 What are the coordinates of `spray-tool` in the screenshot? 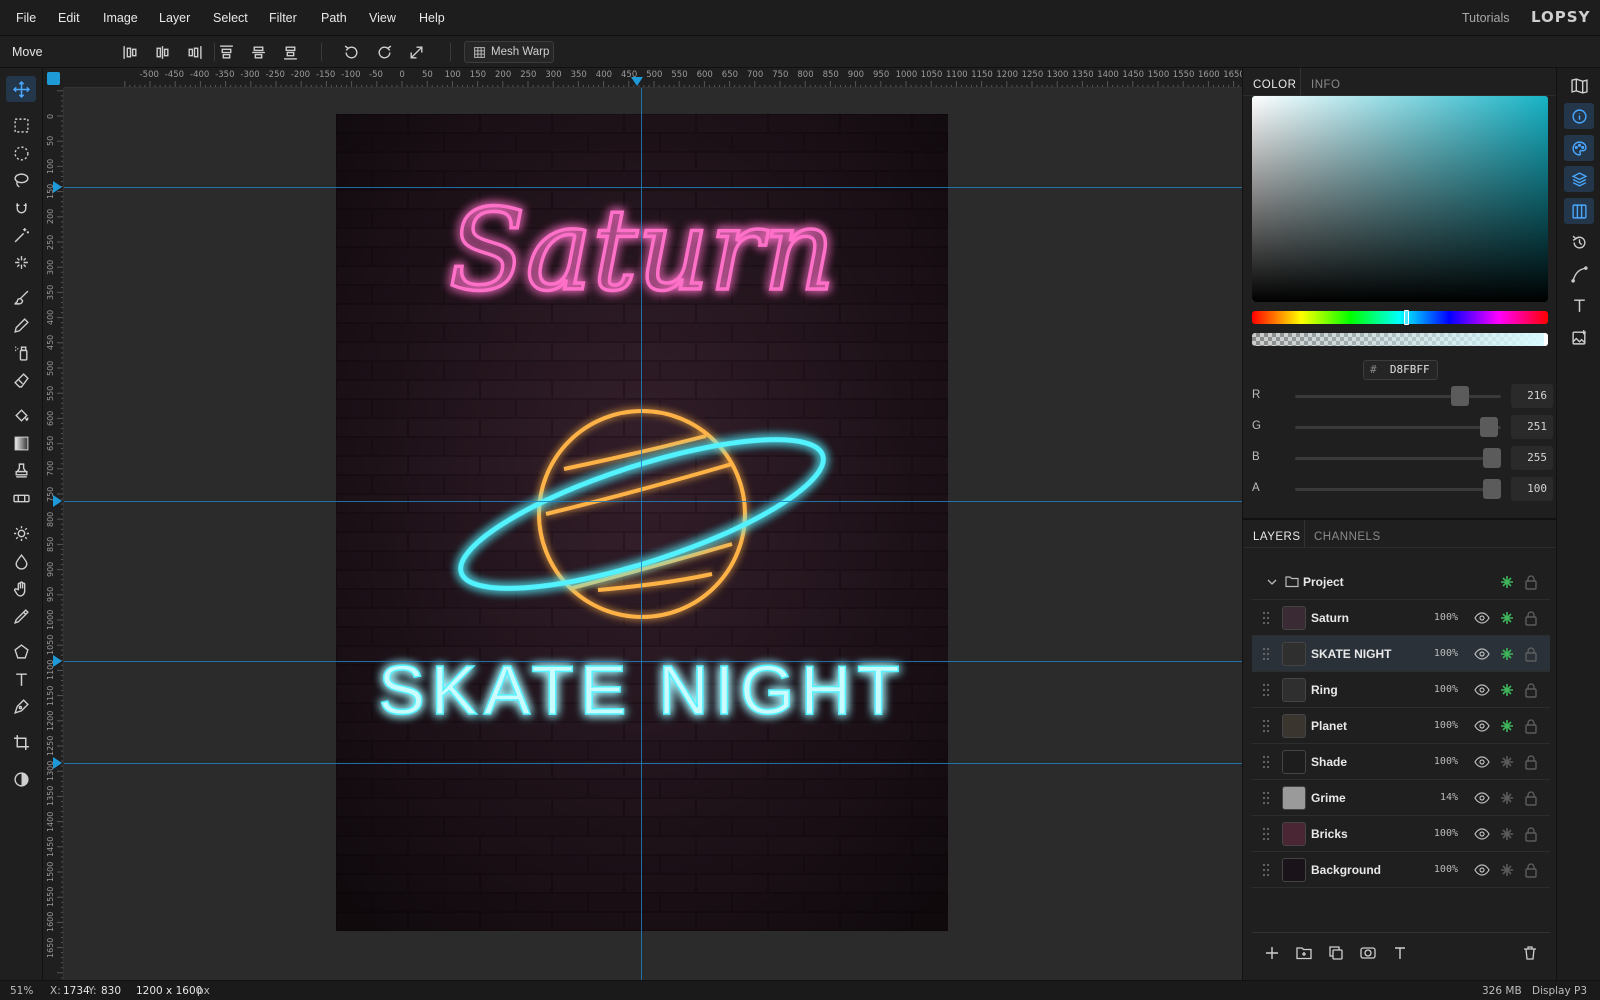 It's located at (21, 352).